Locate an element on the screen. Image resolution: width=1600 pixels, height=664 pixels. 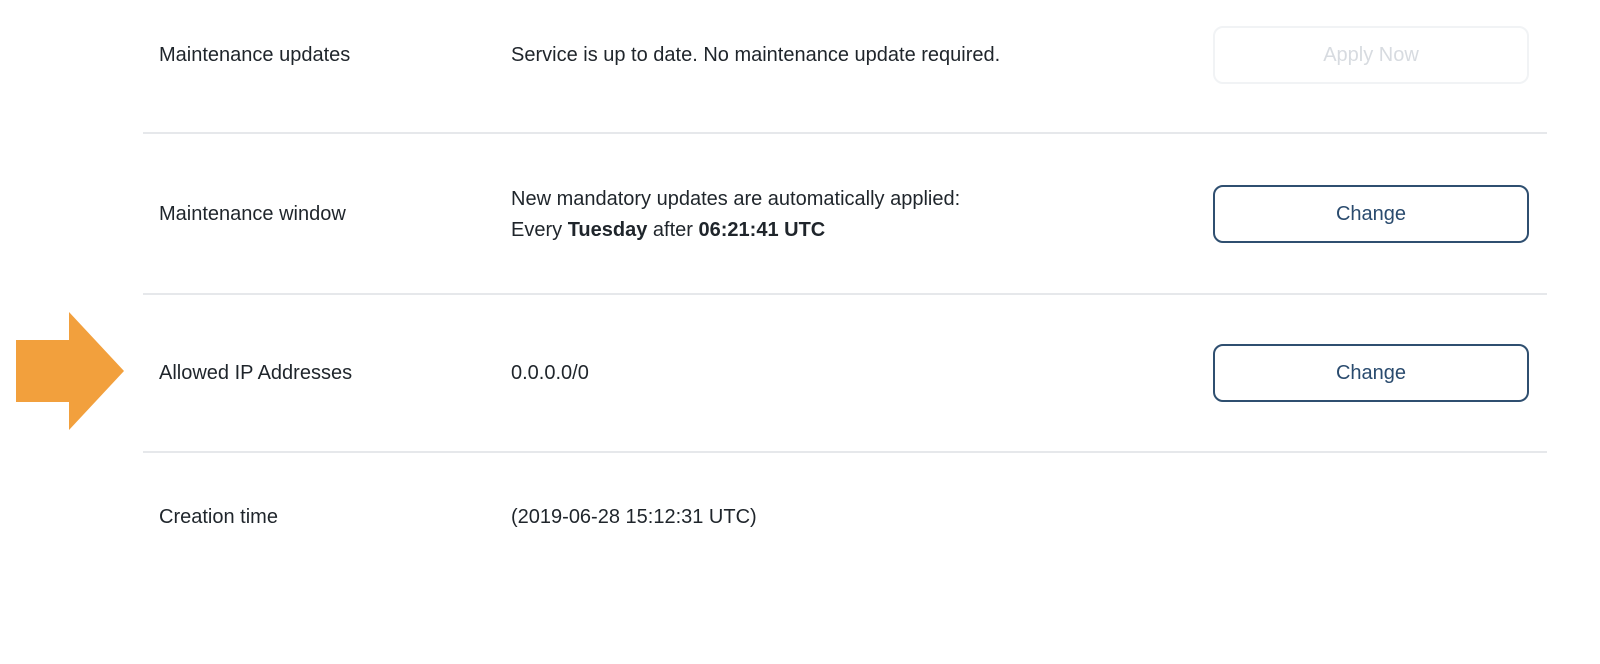
schedule-after-text: after is located at coordinates (672, 230).